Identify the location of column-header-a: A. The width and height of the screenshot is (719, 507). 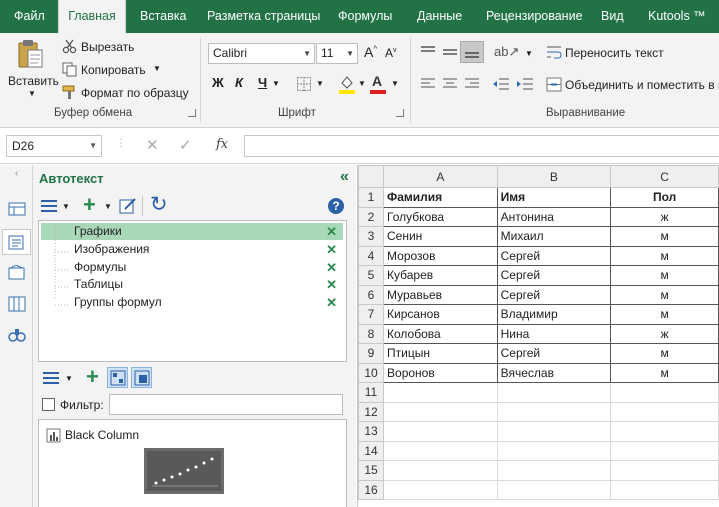
(440, 176).